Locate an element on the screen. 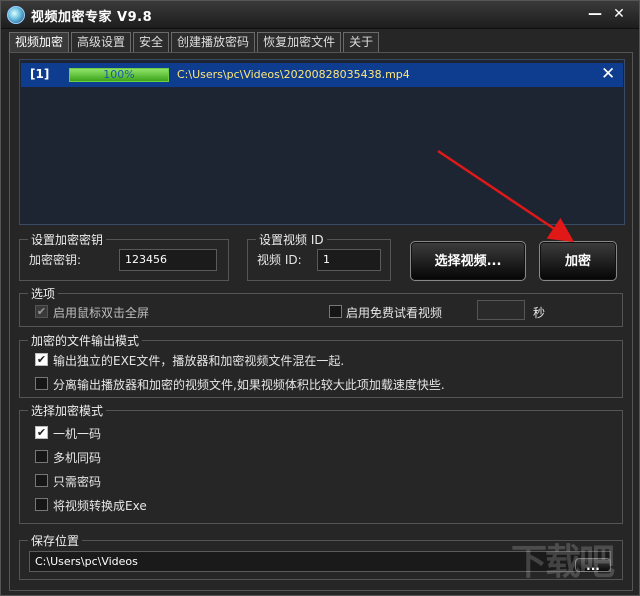 Image resolution: width=640 pixels, height=596 pixels. file-index: [1] is located at coordinates (40, 74).